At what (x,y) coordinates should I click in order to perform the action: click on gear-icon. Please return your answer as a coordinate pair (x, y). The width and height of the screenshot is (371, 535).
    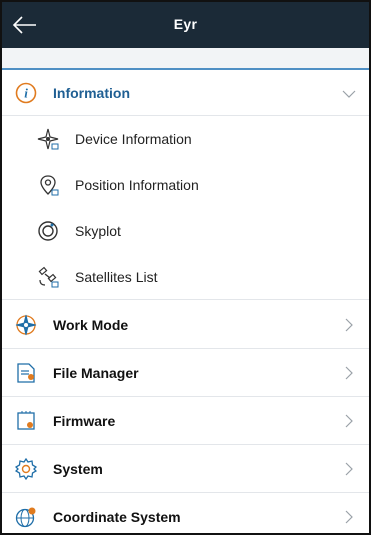
    Looking at the image, I should click on (26, 468).